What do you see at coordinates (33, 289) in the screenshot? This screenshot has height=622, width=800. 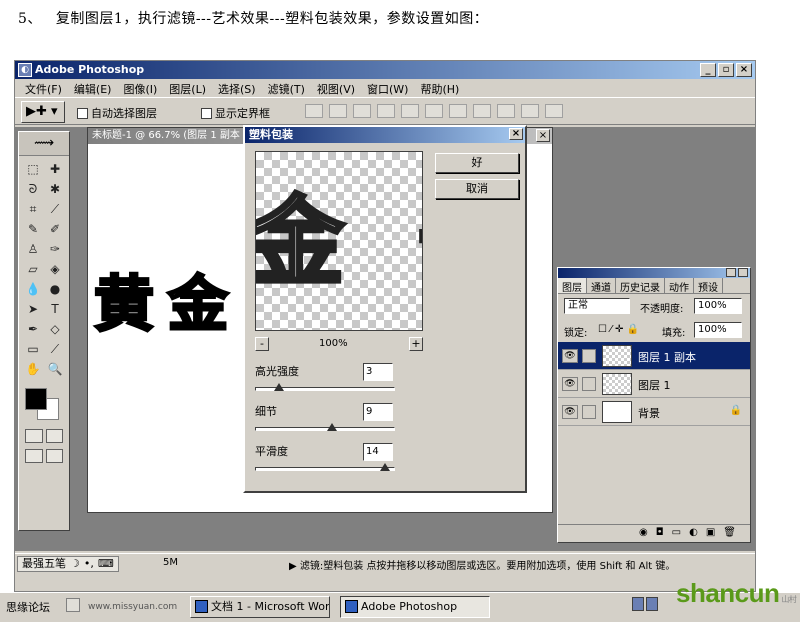 I see `blur-tool-icon: 💧` at bounding box center [33, 289].